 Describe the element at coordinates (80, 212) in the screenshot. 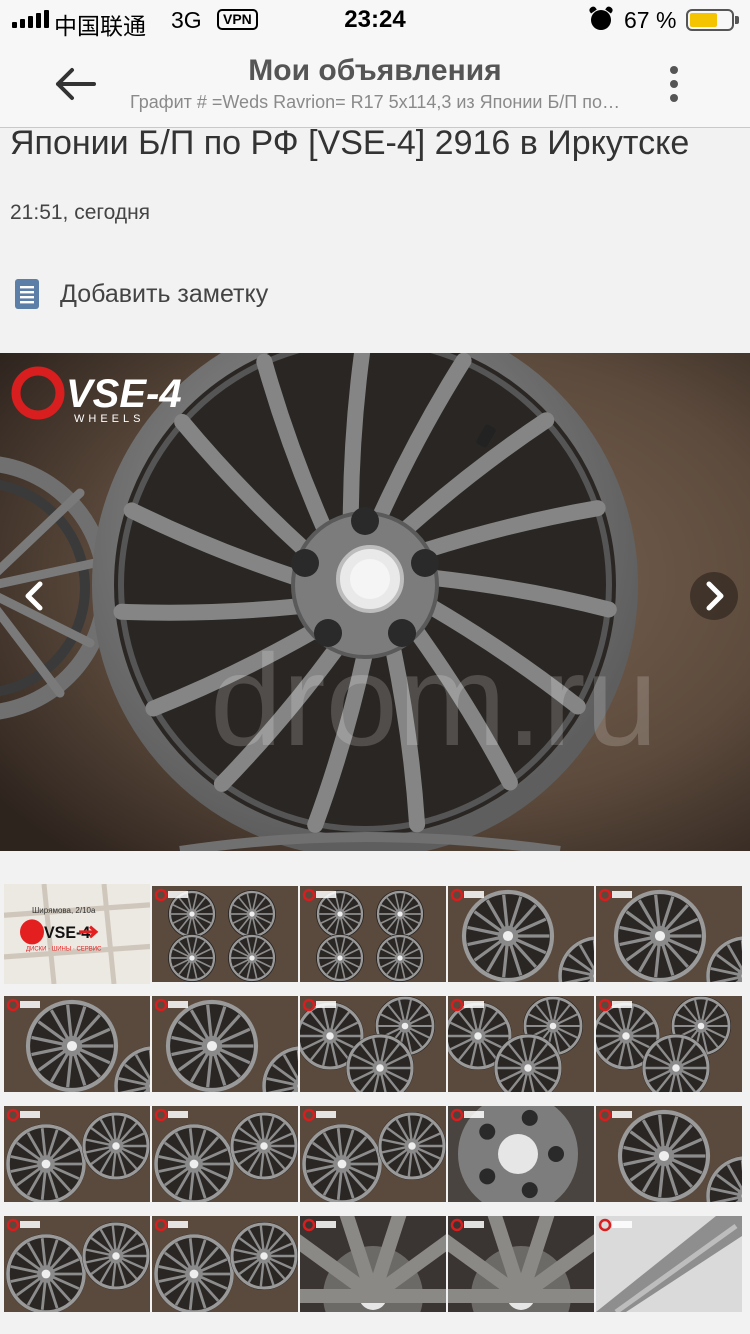

I see `ad-date: 21:51, сегодня` at that location.